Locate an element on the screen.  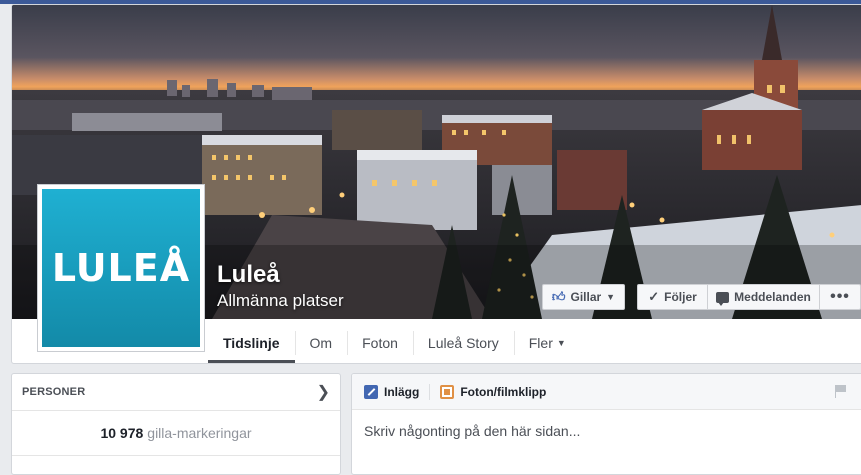
thumbs-up-icon: 👍︎ is located at coordinates (558, 296).